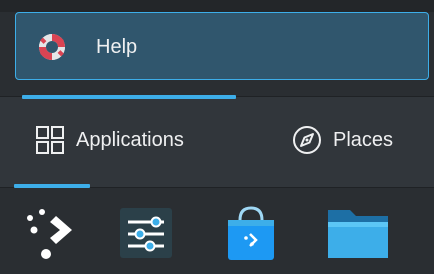 This screenshot has height=274, width=434. I want to click on grid-icon, so click(50, 140).